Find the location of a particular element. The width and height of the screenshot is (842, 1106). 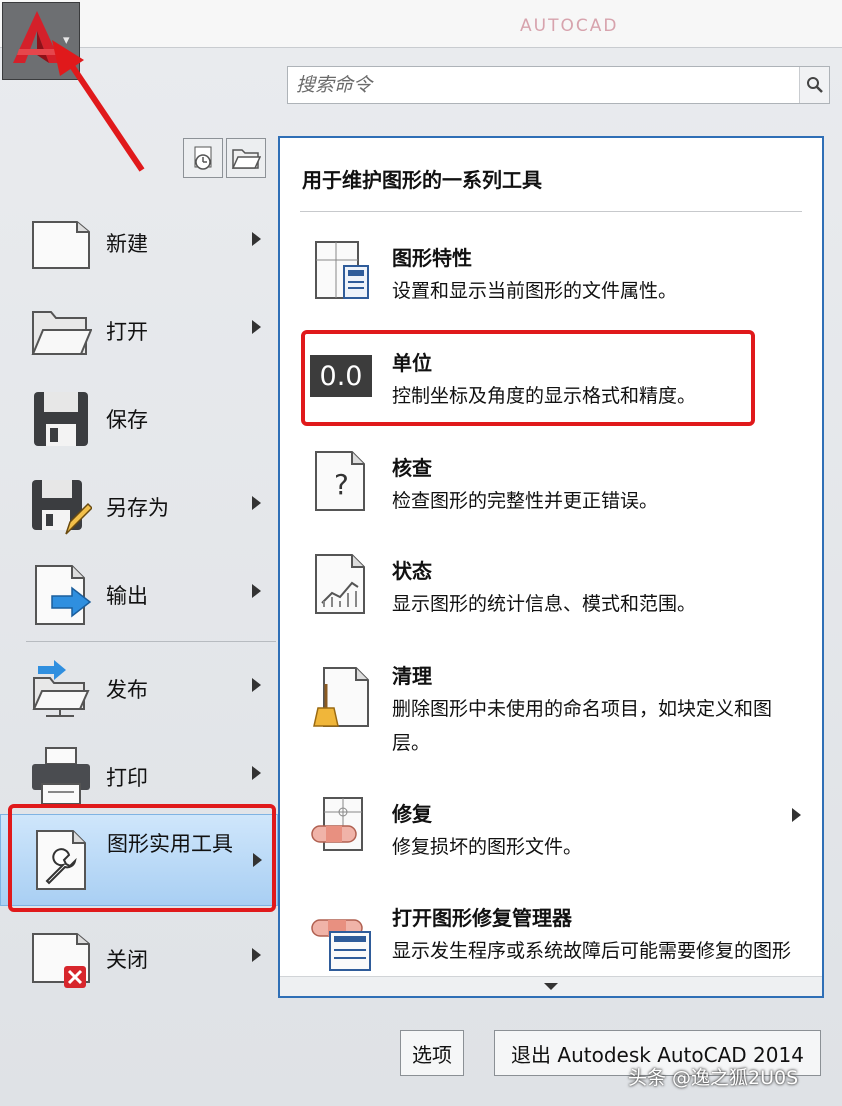

scroll-down-icon is located at coordinates (551, 986).